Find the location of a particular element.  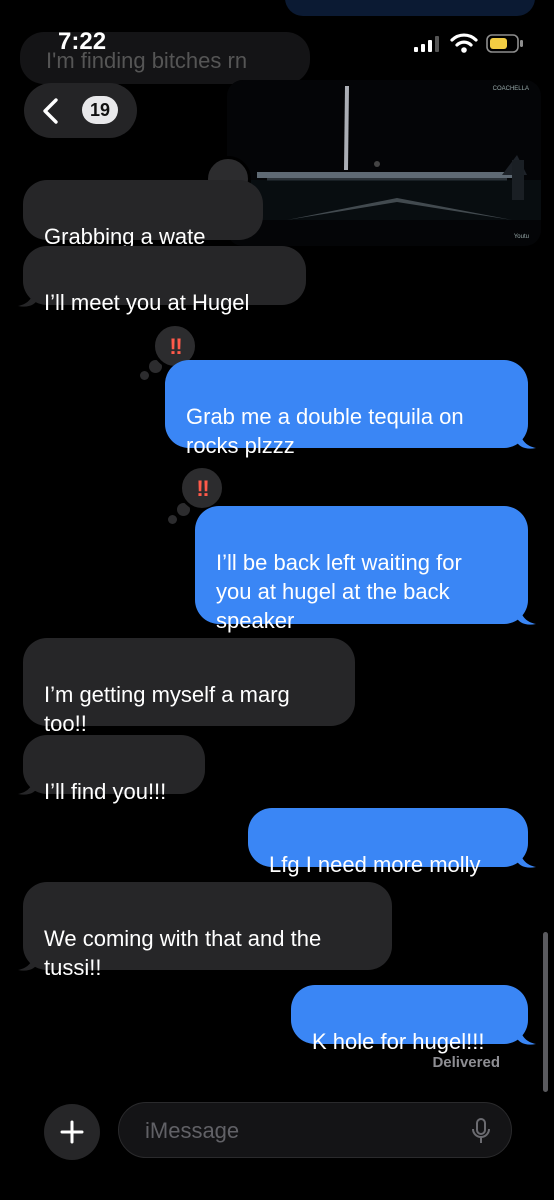

message-bubble: I’ll meet you at Hugel is located at coordinates (164, 280).